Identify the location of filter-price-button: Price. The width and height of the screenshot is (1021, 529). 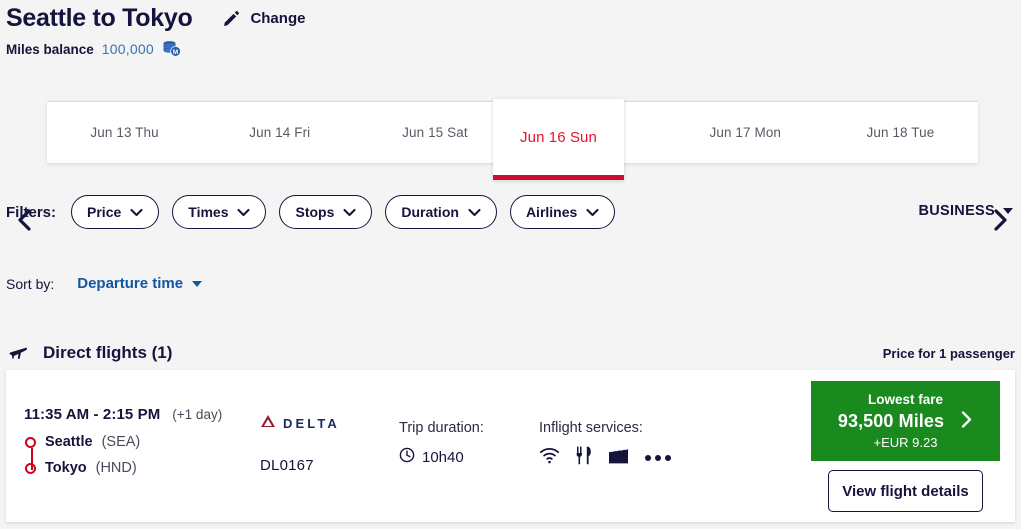
(115, 212).